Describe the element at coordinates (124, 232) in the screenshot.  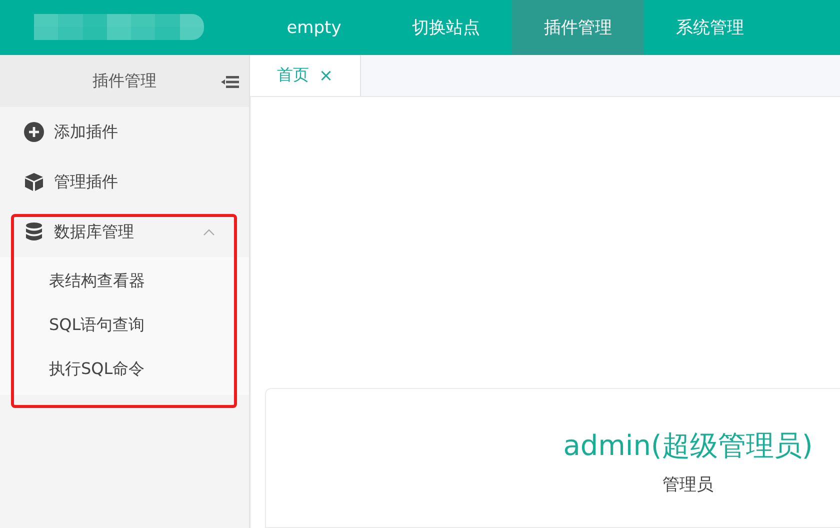
I see `sidebar-menu-item: 数据库管理` at that location.